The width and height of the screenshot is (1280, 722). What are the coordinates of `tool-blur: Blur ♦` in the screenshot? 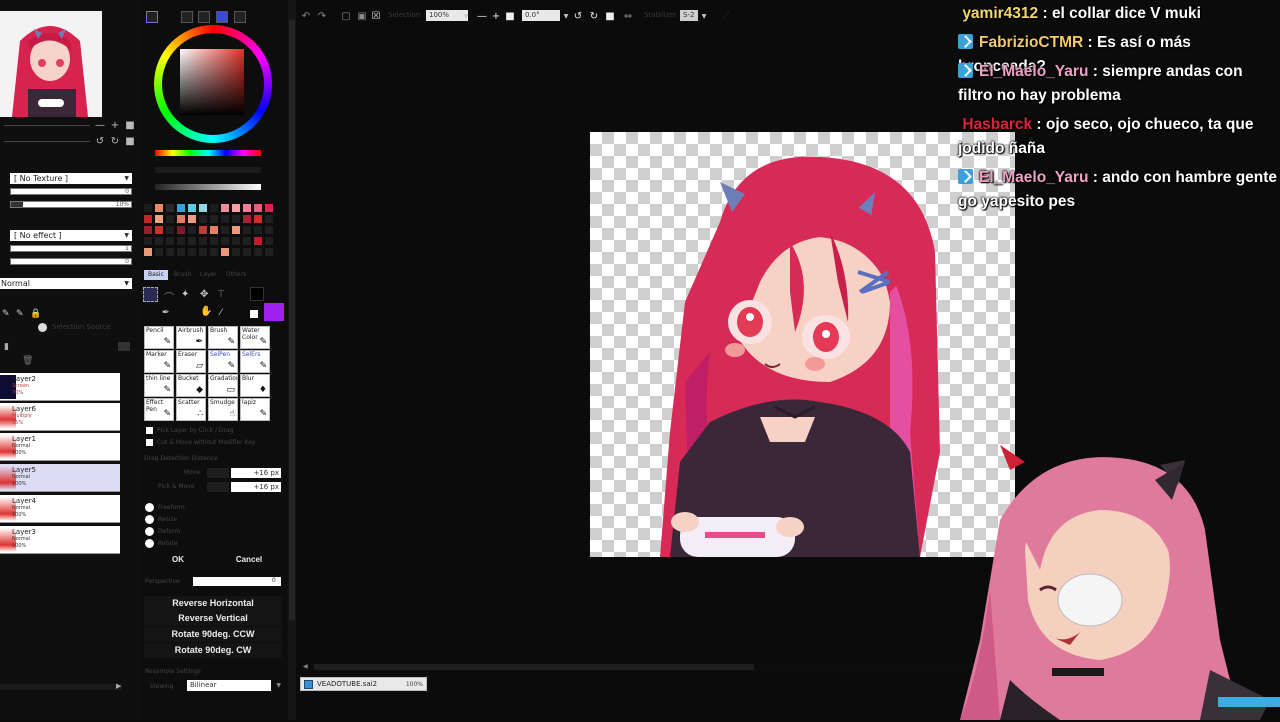 It's located at (255, 385).